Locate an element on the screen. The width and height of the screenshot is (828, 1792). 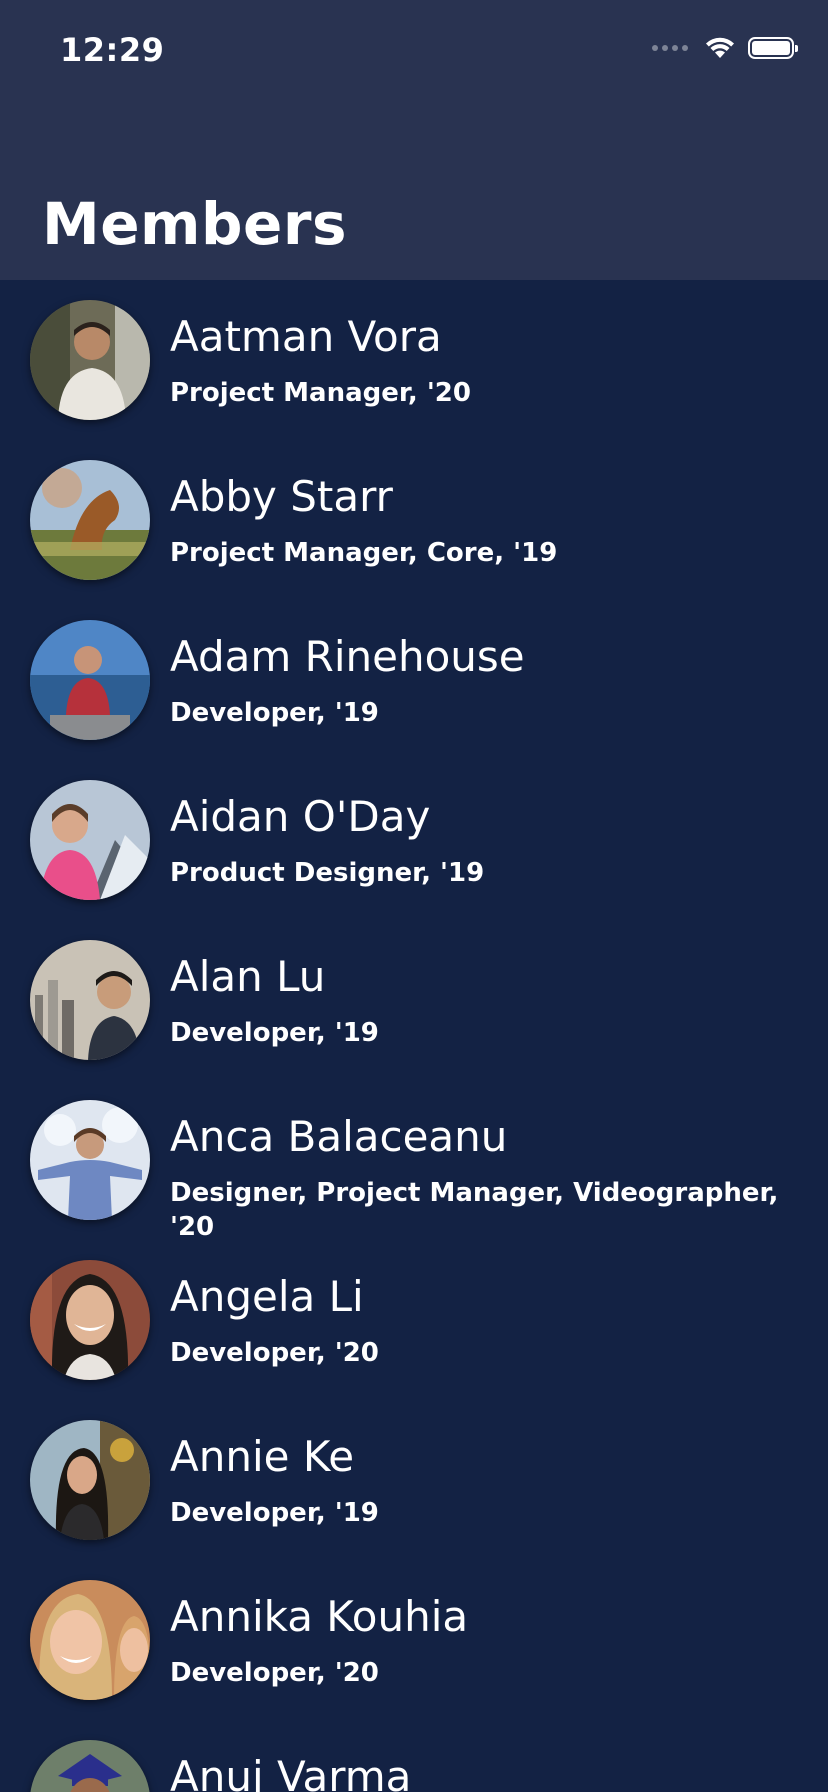
member-name: Aidan O'Day is located at coordinates (300, 816).